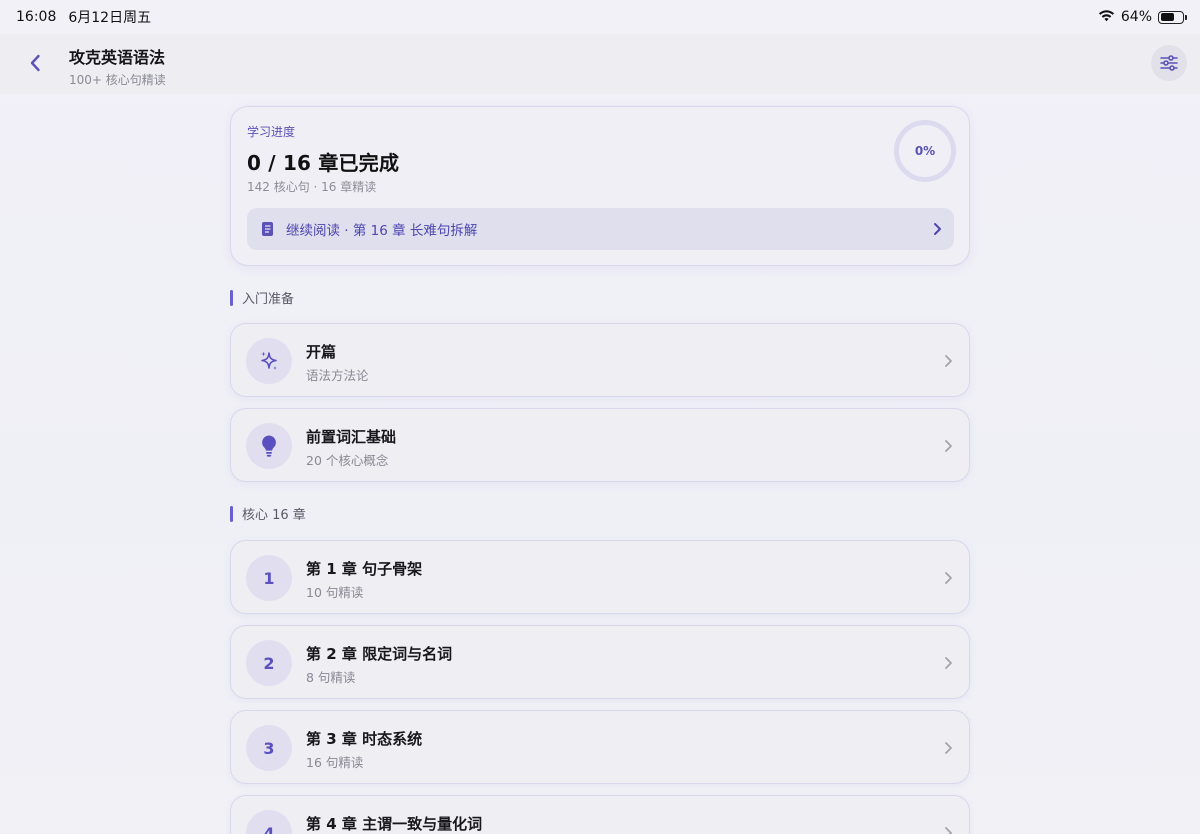 The height and width of the screenshot is (834, 1200). Describe the element at coordinates (600, 64) in the screenshot. I see `nav-header: 攻克英语语法 100+ 核心句精读` at that location.